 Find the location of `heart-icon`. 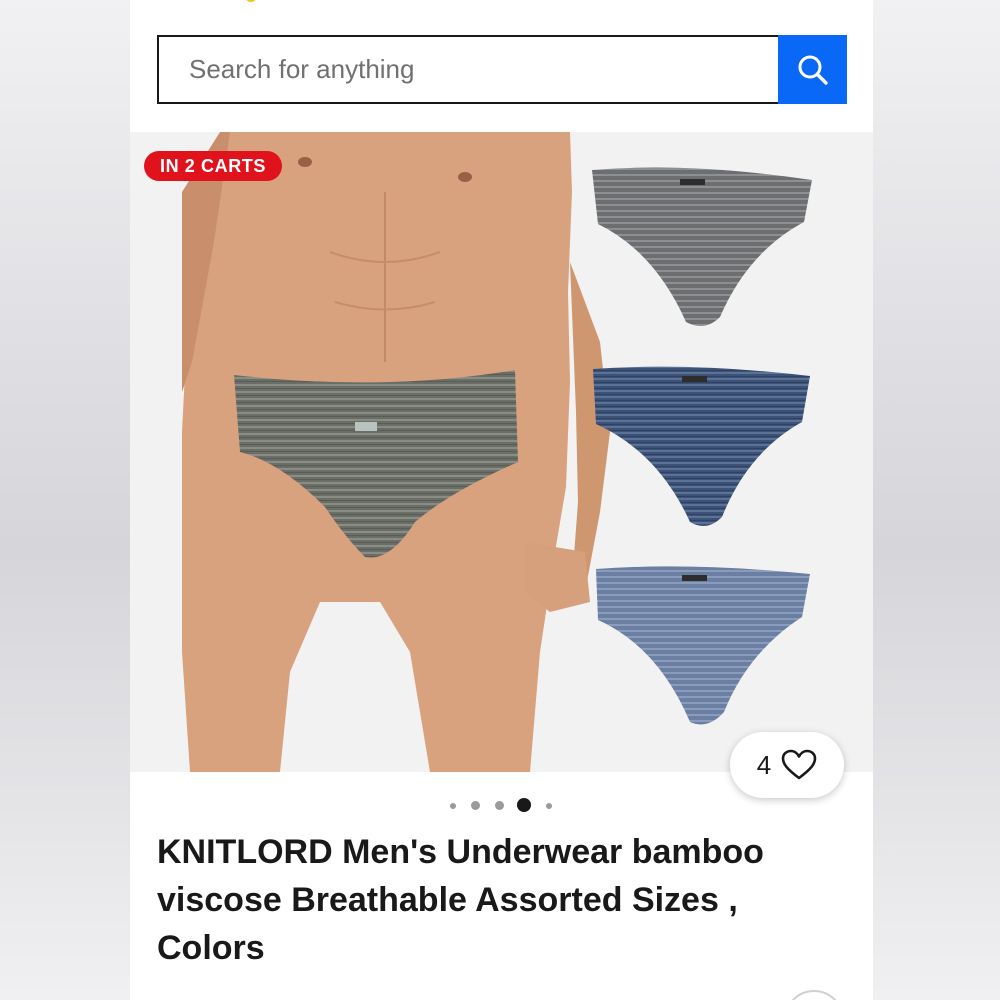

heart-icon is located at coordinates (799, 764).